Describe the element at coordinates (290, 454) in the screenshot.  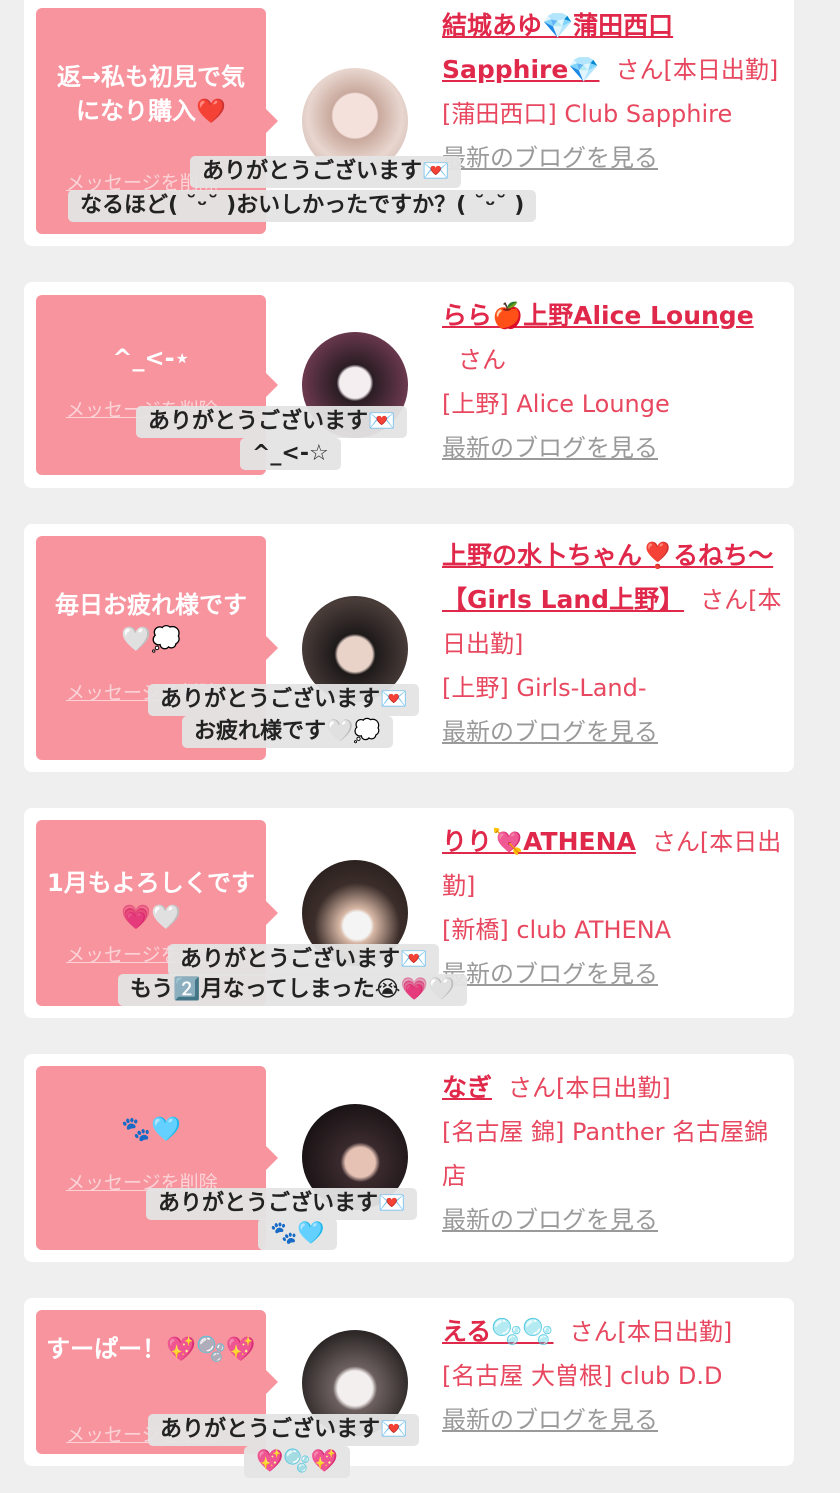
I see `reply-caption-line2: ^_<-☆` at that location.